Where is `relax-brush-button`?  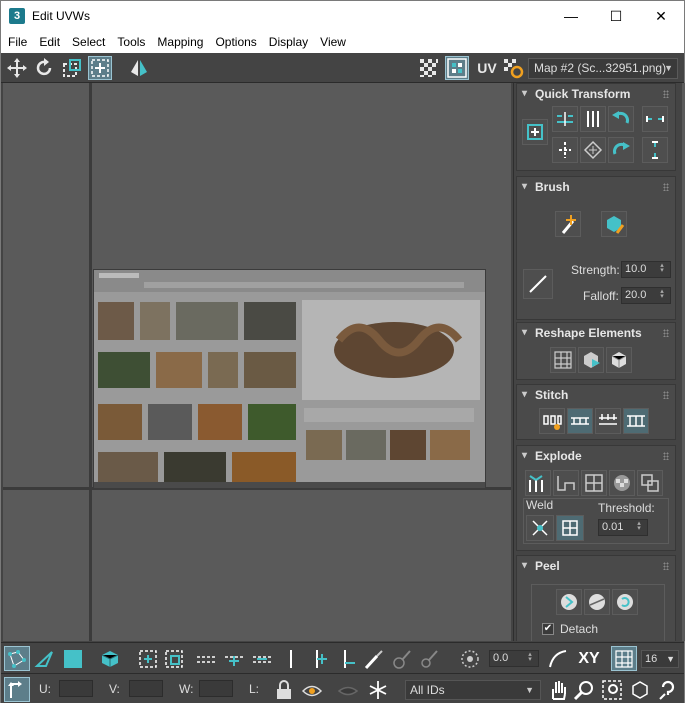
relax-brush-button is located at coordinates (614, 224).